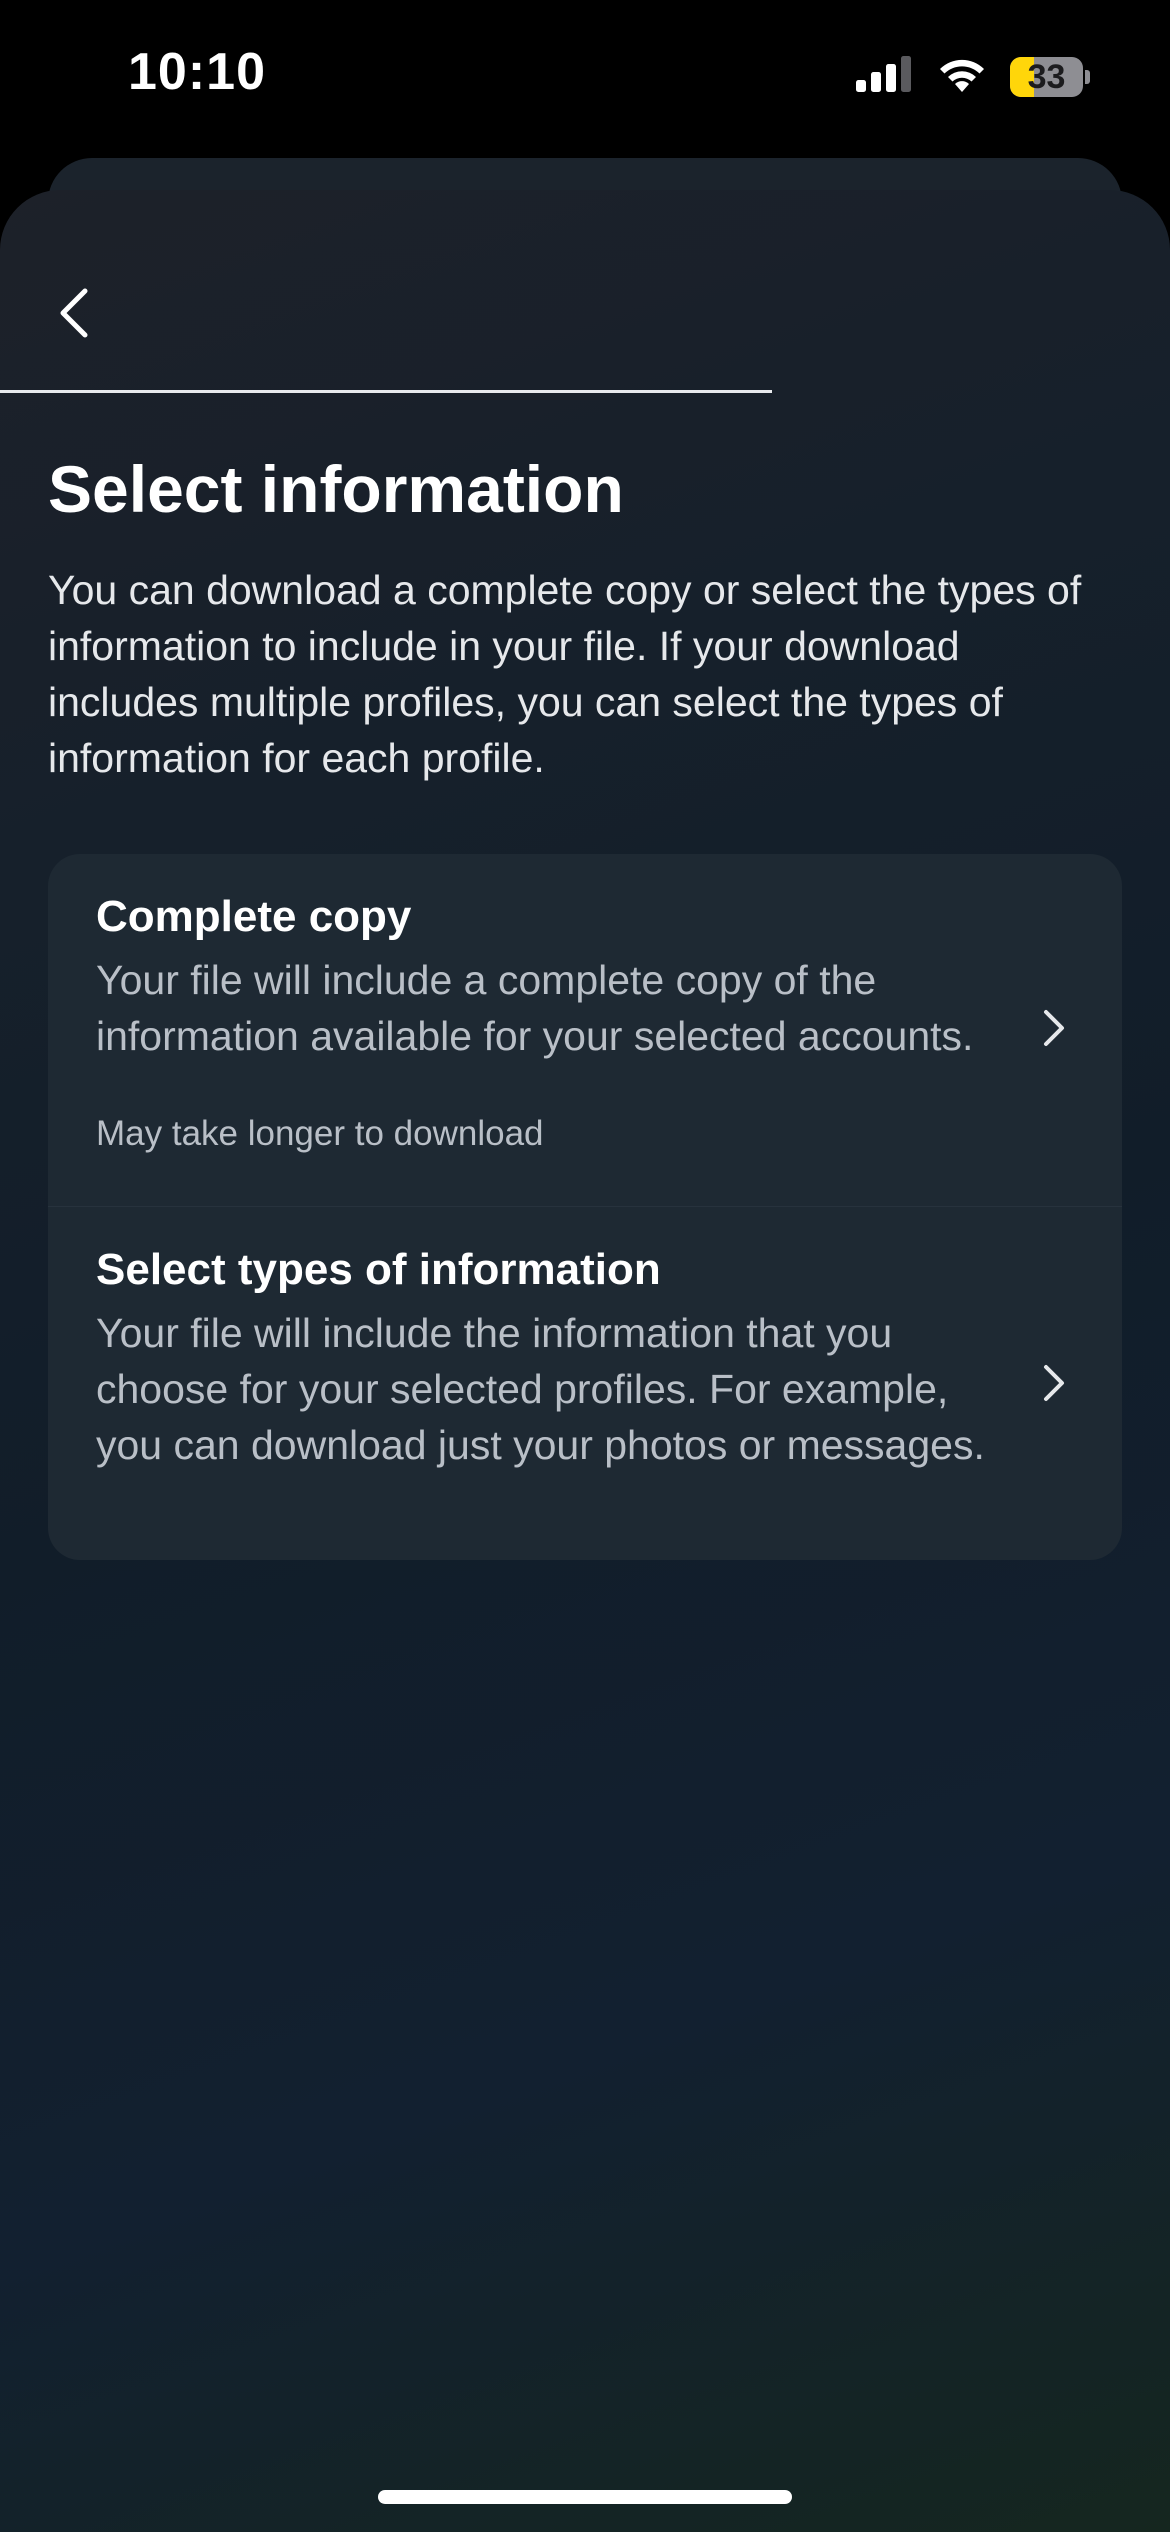  Describe the element at coordinates (378, 1269) in the screenshot. I see `option-title: Select types of information` at that location.